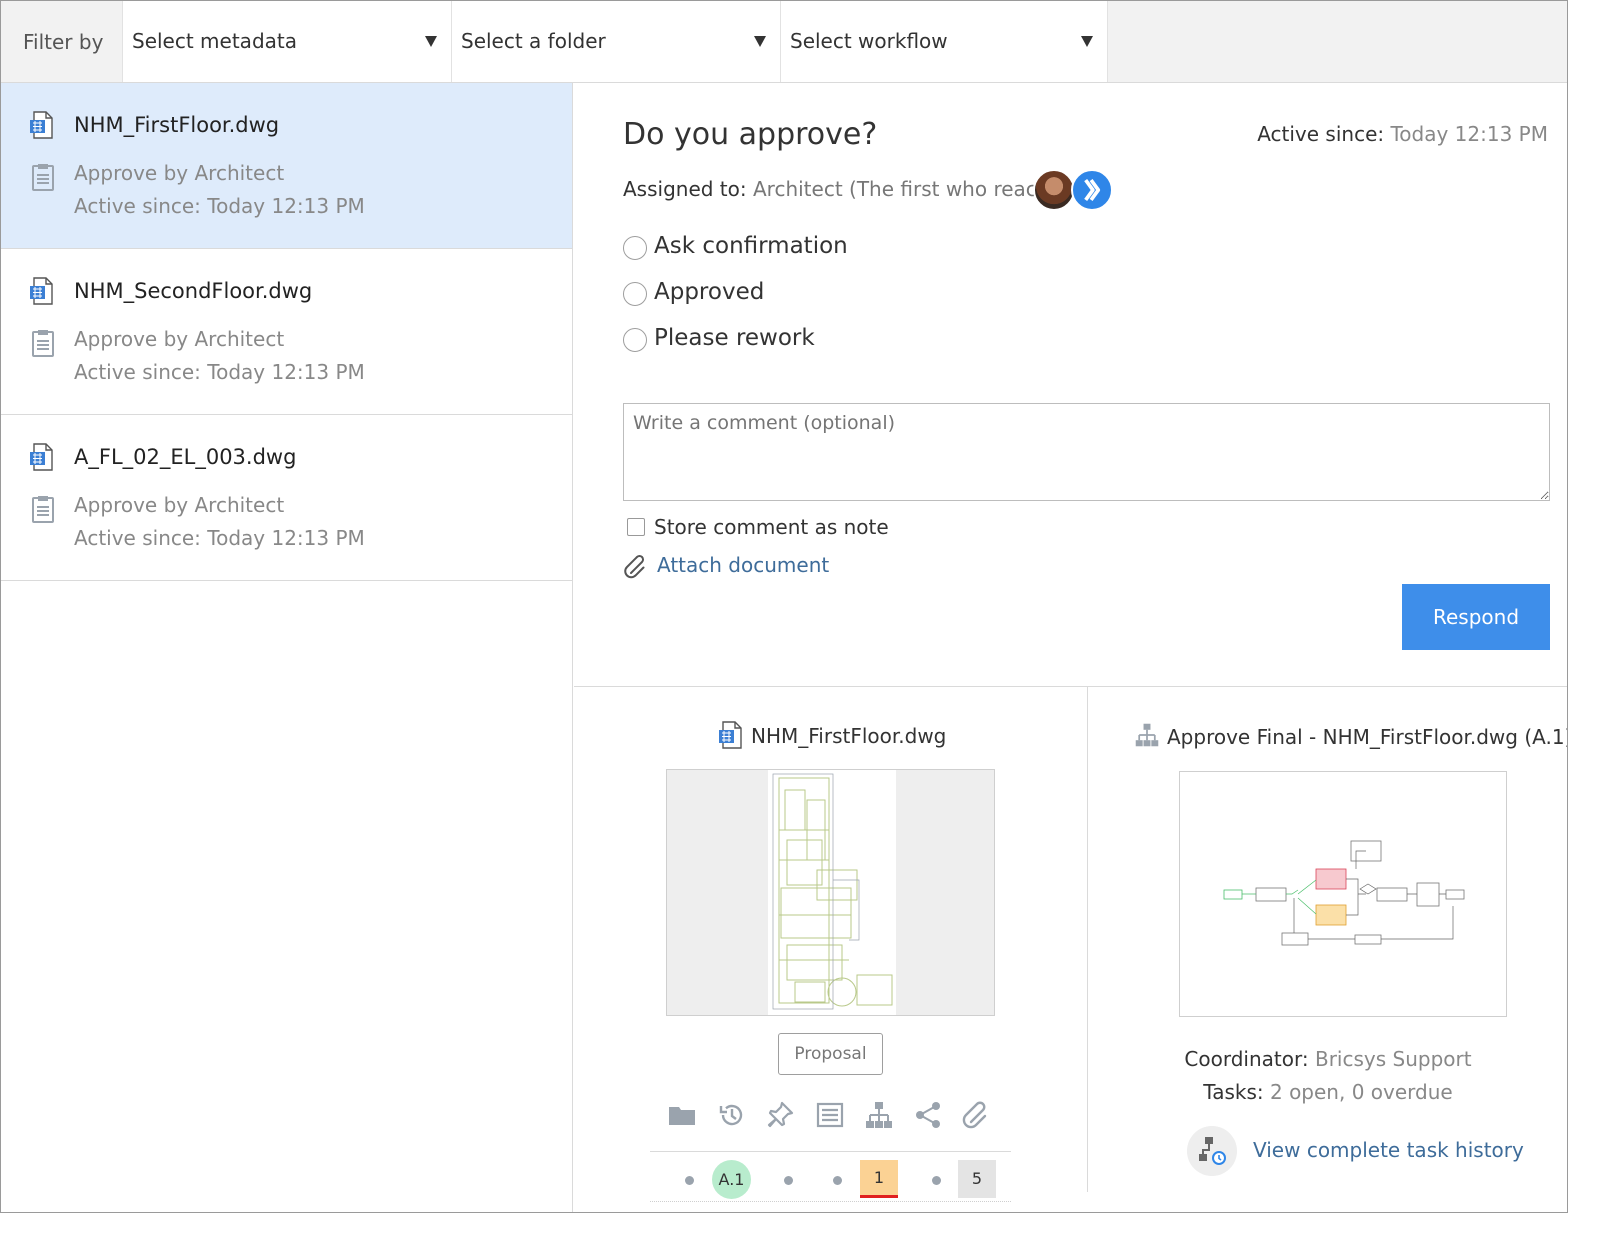  What do you see at coordinates (732, 1115) in the screenshot?
I see `history-icon` at bounding box center [732, 1115].